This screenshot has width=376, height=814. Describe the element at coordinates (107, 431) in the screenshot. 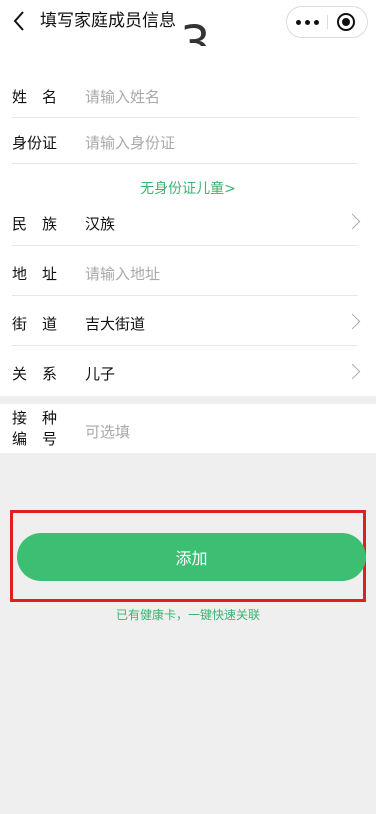

I see `vaccine-number-input: 可选填` at that location.